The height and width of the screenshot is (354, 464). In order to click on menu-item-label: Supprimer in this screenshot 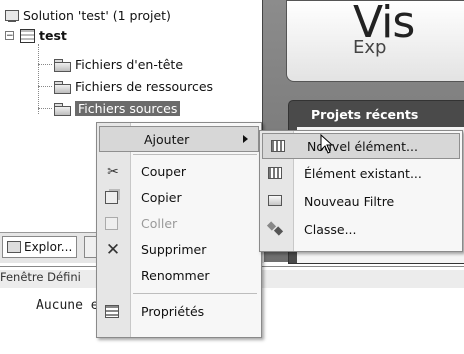, I will do `click(174, 249)`.